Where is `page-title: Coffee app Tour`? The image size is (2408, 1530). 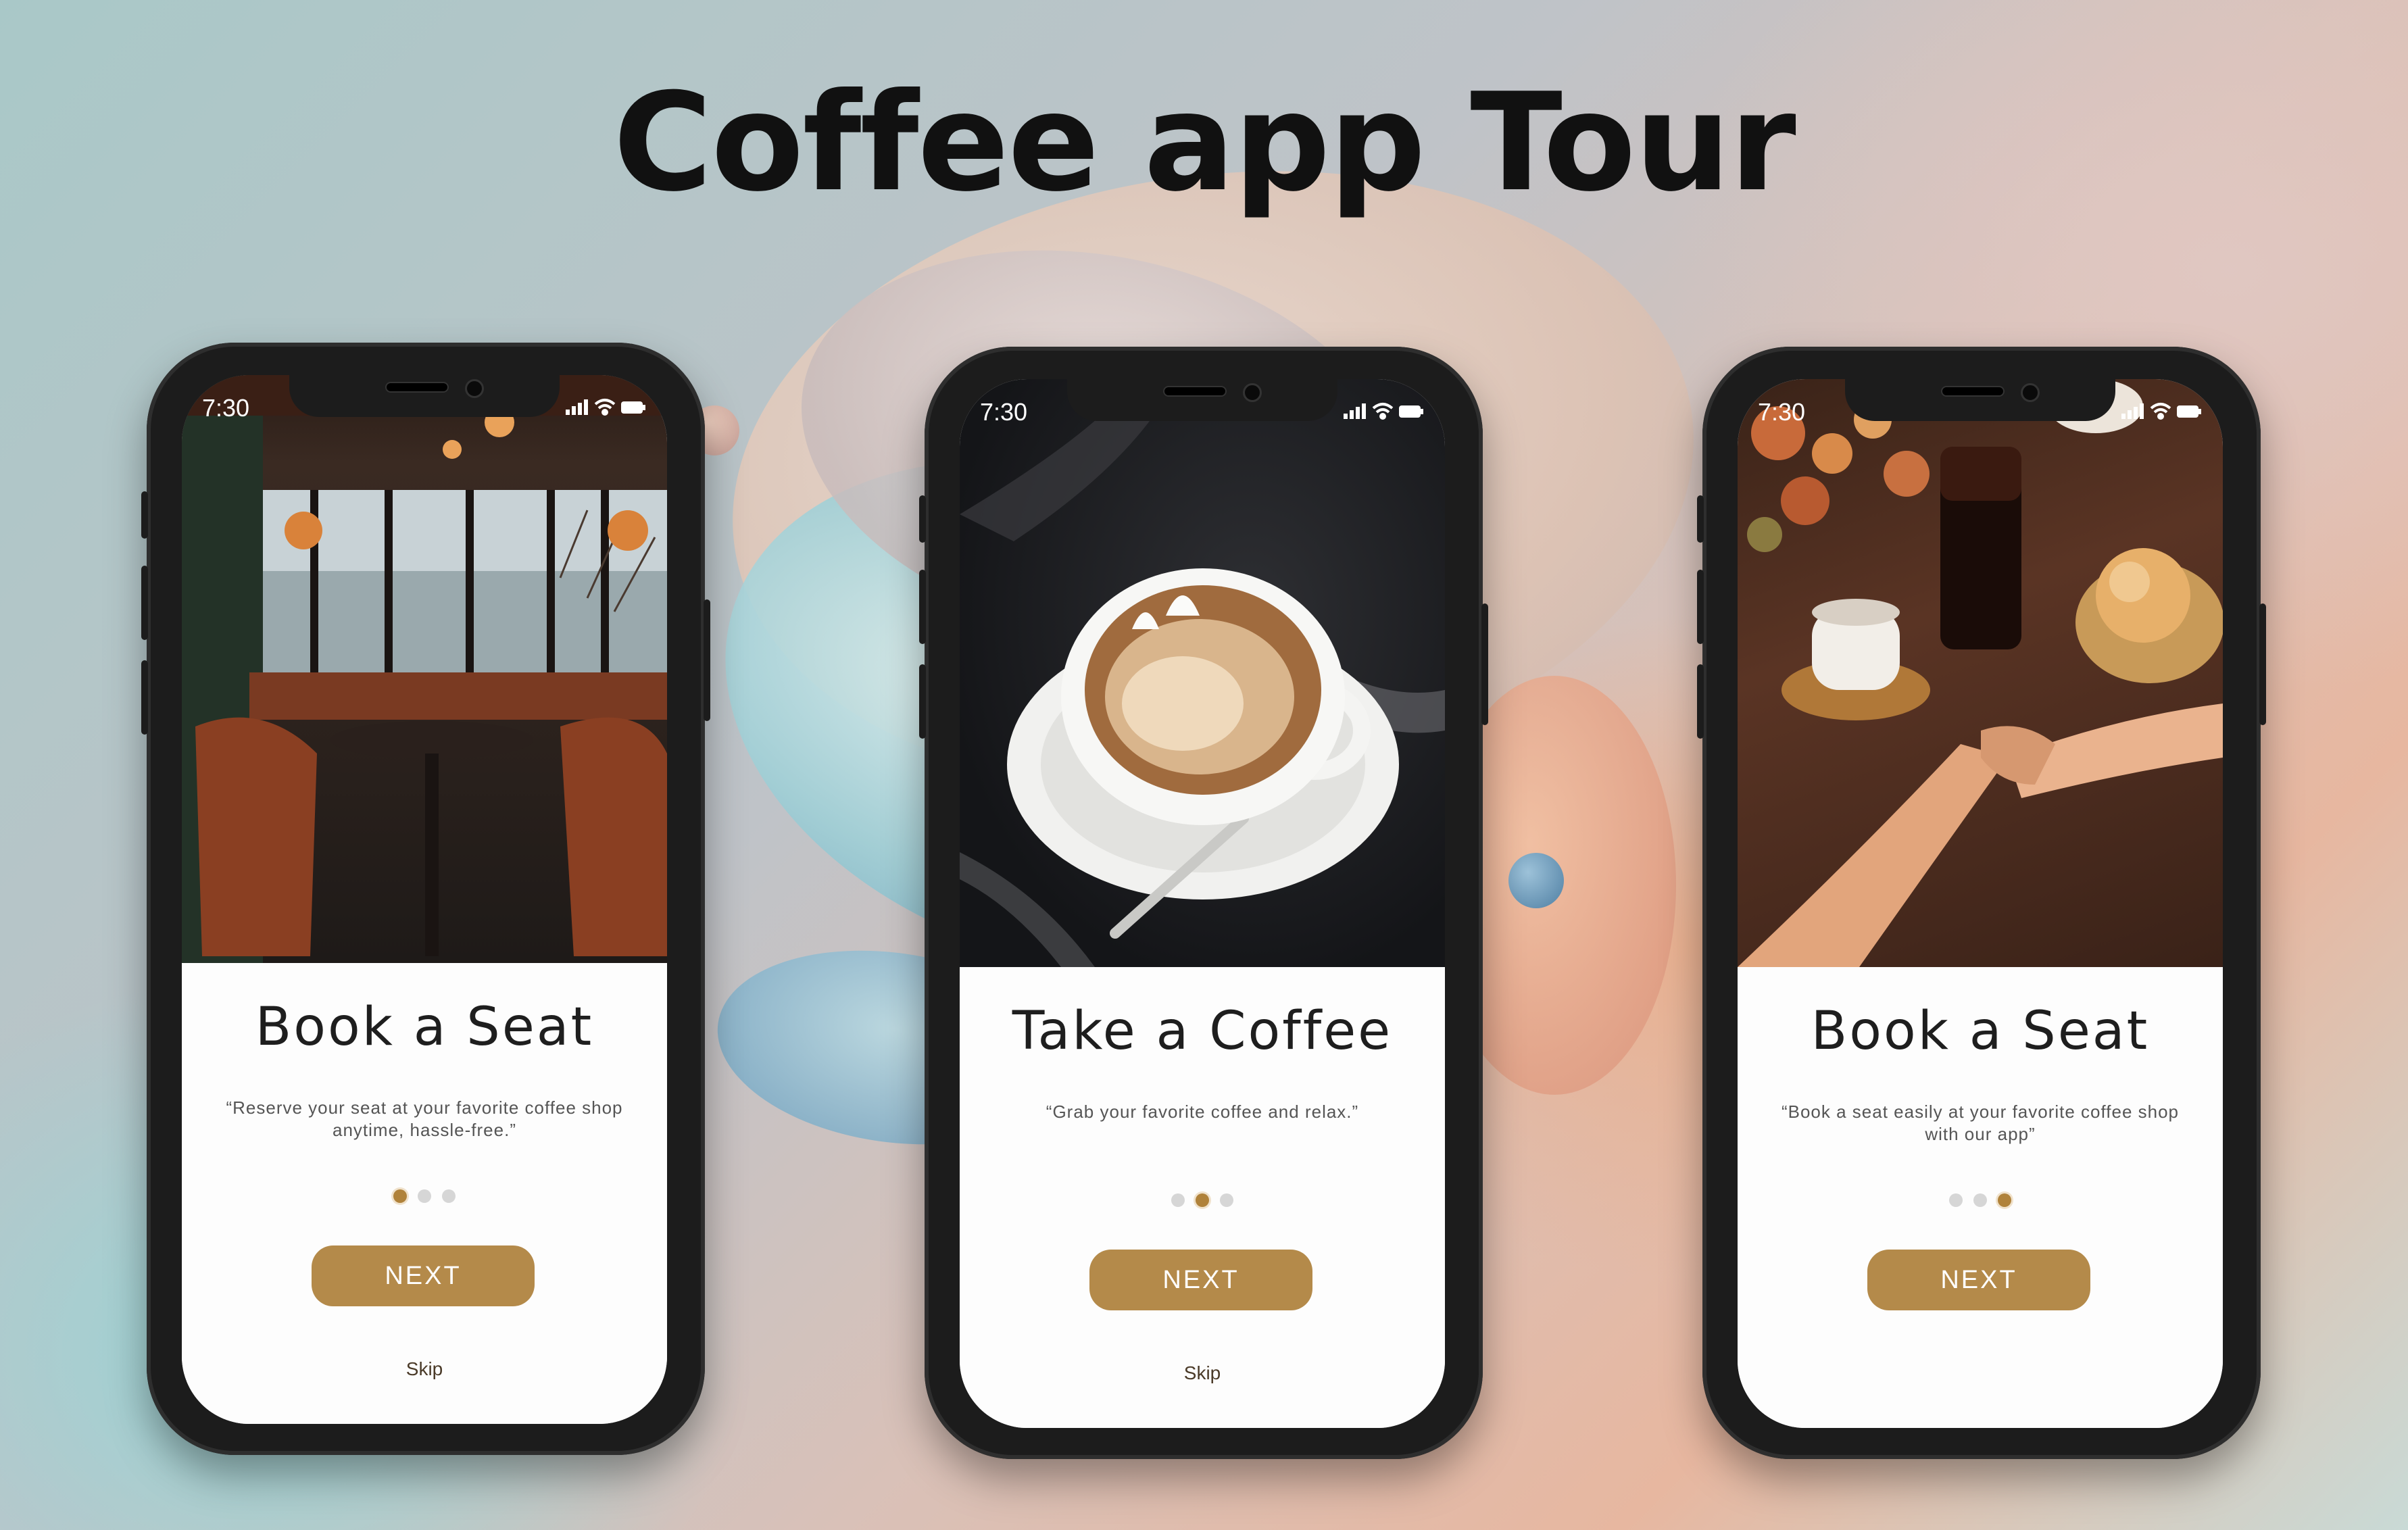
page-title: Coffee app Tour is located at coordinates (1204, 143).